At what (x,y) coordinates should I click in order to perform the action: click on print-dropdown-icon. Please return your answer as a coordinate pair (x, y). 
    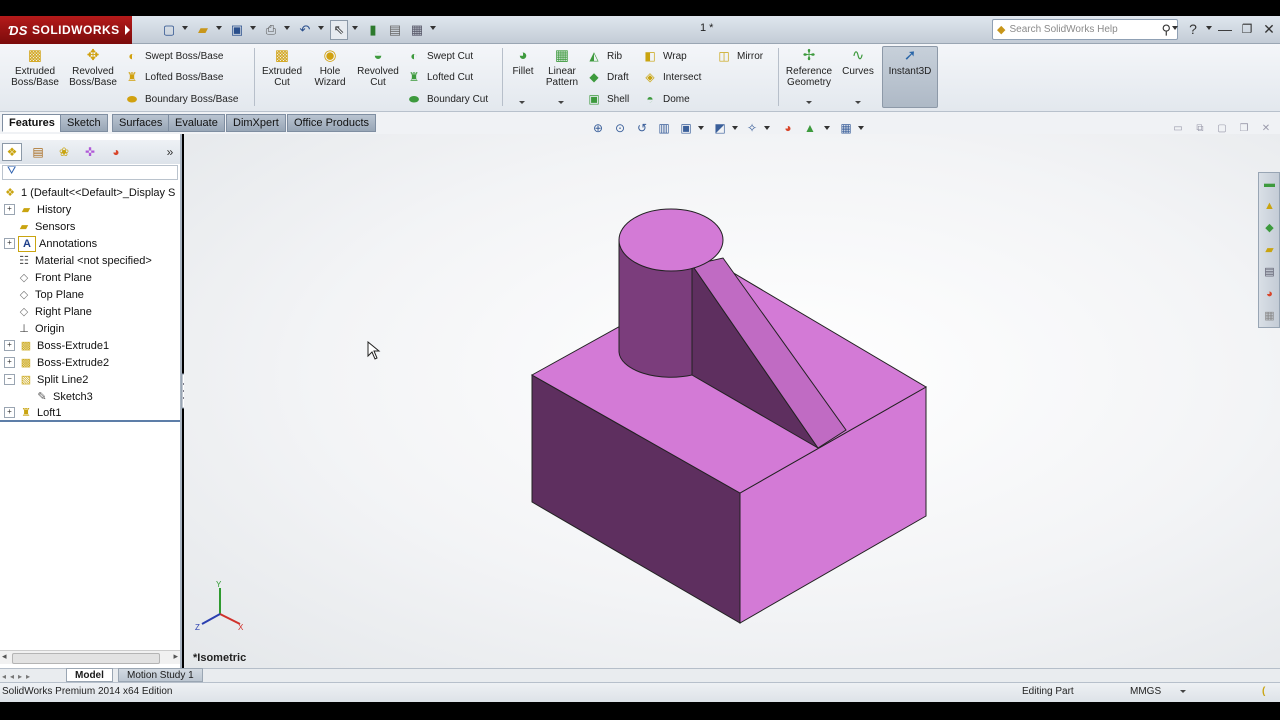
    Looking at the image, I should click on (287, 28).